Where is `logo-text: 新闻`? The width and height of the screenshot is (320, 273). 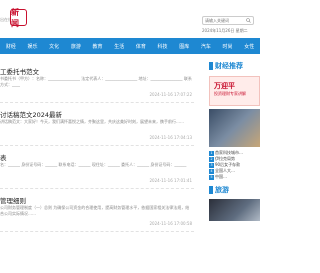 logo-text: 新闻 is located at coordinates (15, 17).